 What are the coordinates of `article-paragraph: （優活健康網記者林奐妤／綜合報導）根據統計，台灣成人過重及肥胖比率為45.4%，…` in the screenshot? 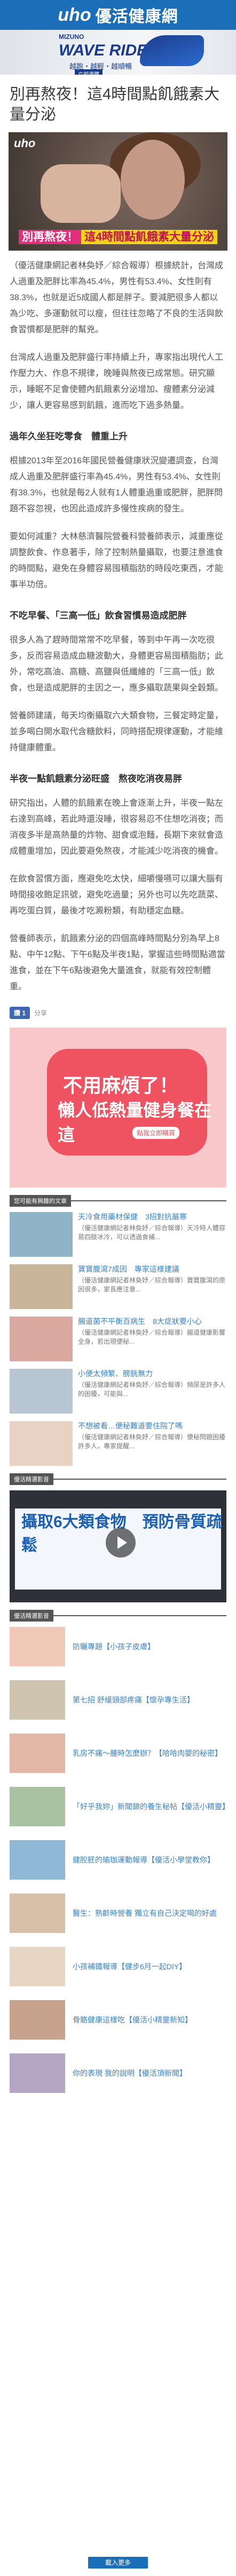 It's located at (117, 298).